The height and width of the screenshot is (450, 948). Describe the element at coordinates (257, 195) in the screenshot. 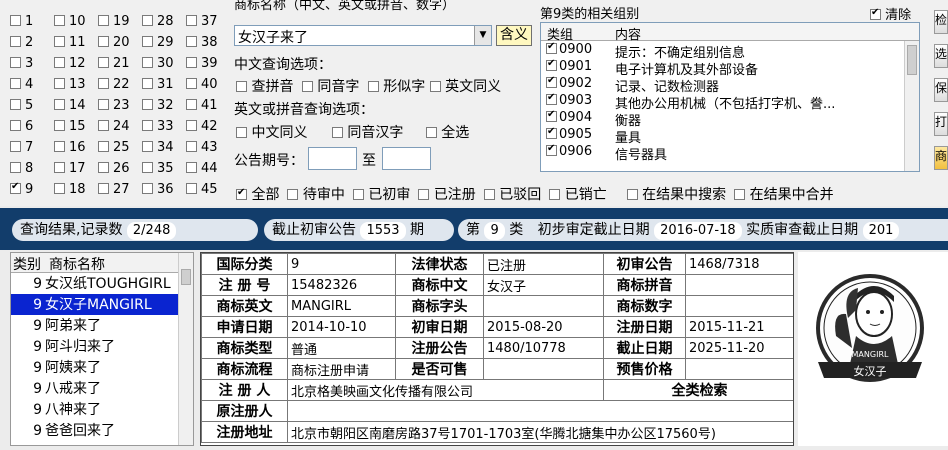

I see `status-filter: 全部` at that location.